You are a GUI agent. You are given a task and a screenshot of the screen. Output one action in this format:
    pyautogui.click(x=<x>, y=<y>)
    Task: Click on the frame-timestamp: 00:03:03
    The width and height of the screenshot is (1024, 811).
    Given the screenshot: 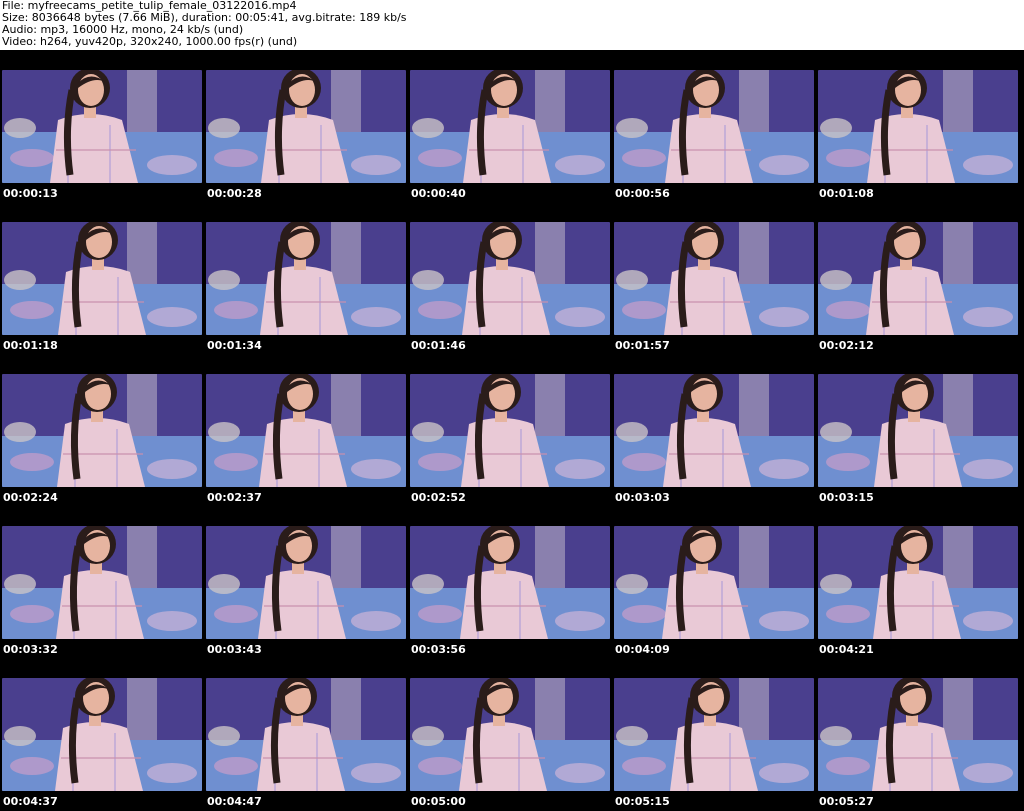 What is the action you would take?
    pyautogui.click(x=642, y=497)
    